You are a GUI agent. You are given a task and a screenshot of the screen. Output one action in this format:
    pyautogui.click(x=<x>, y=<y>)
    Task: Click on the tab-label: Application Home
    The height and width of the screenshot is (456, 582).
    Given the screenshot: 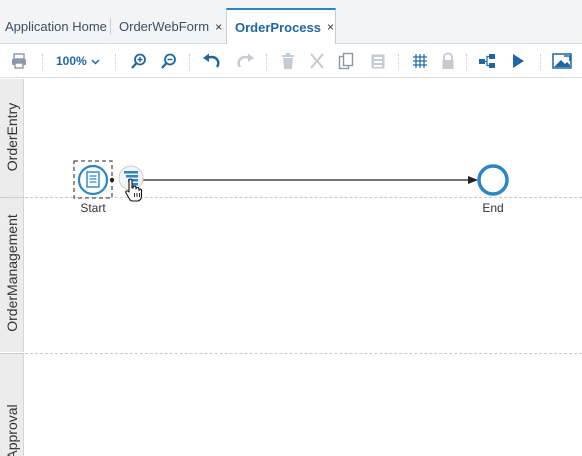 What is the action you would take?
    pyautogui.click(x=56, y=26)
    